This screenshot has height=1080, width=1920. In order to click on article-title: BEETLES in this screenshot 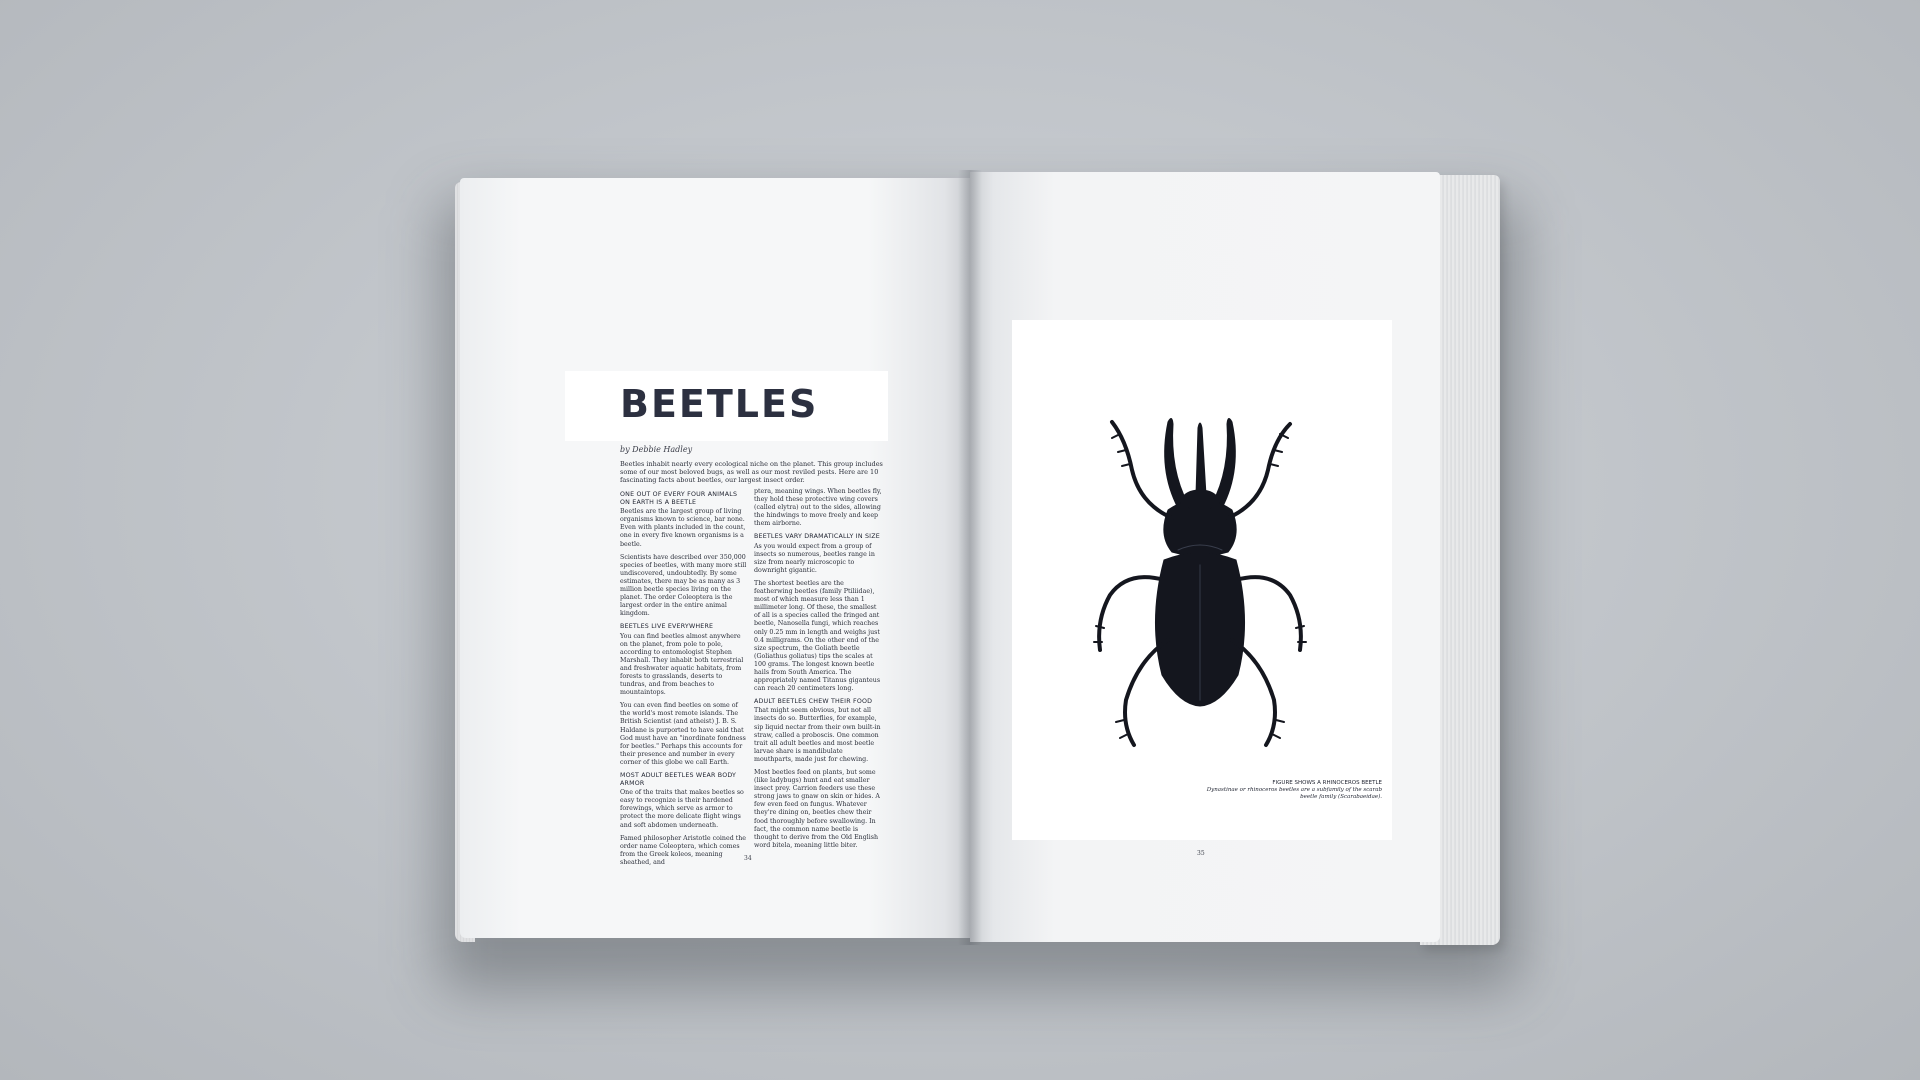, I will do `click(719, 404)`.